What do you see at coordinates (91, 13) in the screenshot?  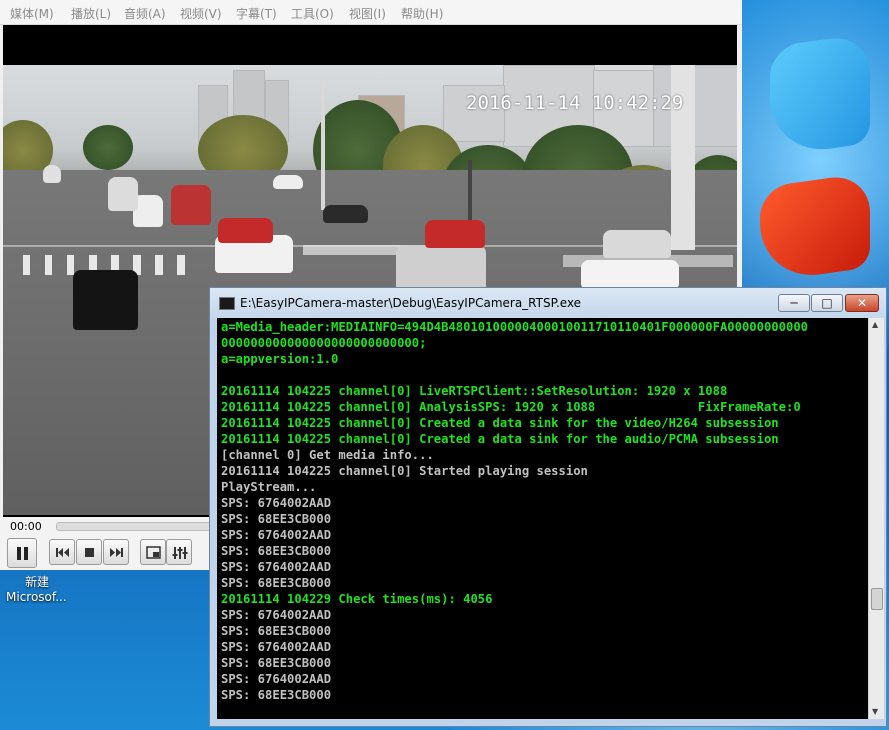 I see `menu-playback: 播放(L)` at bounding box center [91, 13].